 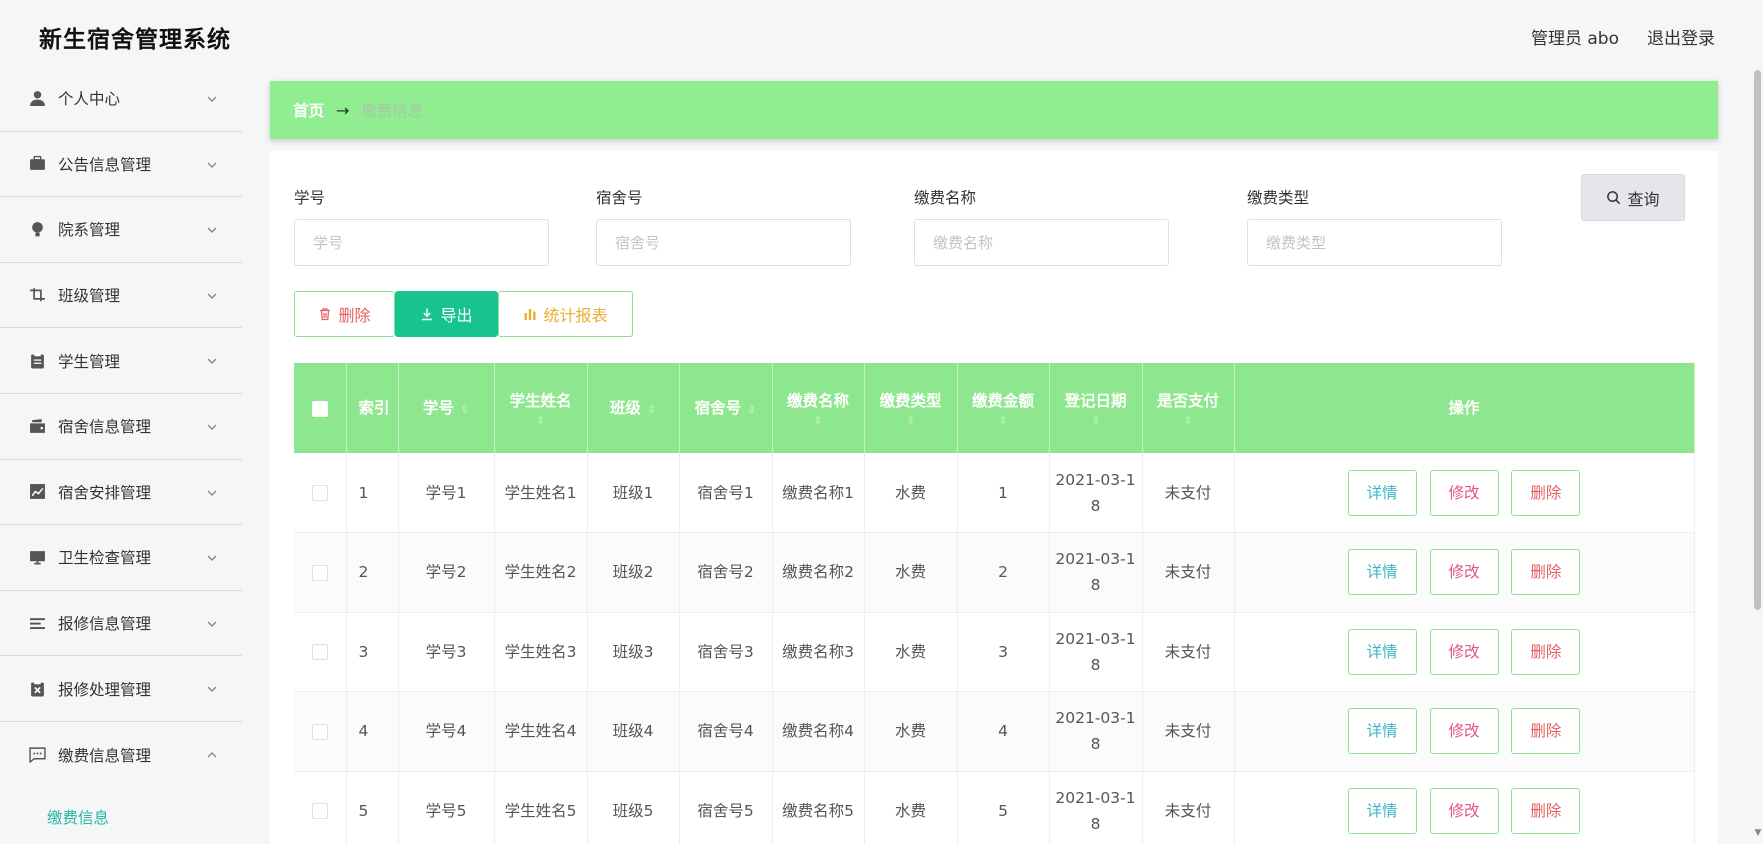 What do you see at coordinates (818, 572) in the screenshot?
I see `cell-fee-name: 缴费名称2` at bounding box center [818, 572].